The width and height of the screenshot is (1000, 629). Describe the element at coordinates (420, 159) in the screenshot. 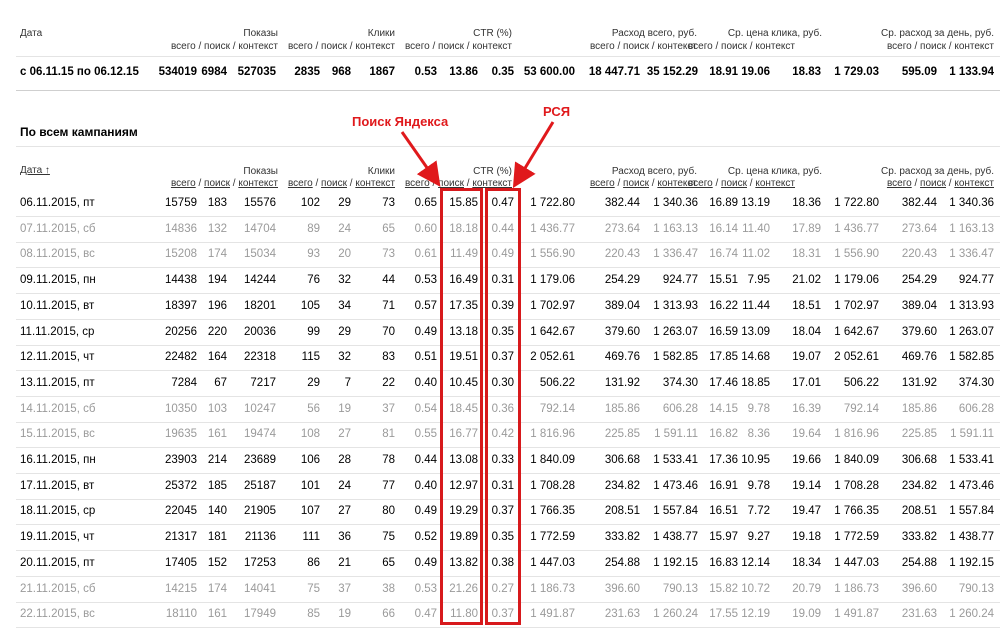

I see `arrow-to-search-column` at that location.